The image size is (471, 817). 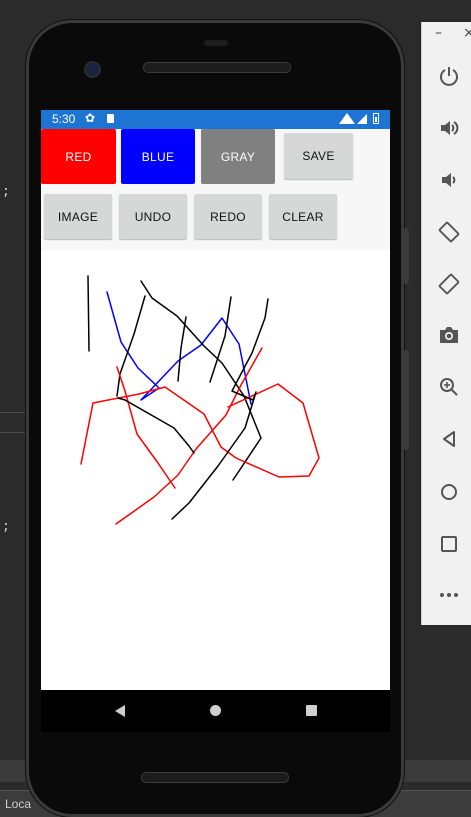 I want to click on front-camera-icon, so click(x=92, y=69).